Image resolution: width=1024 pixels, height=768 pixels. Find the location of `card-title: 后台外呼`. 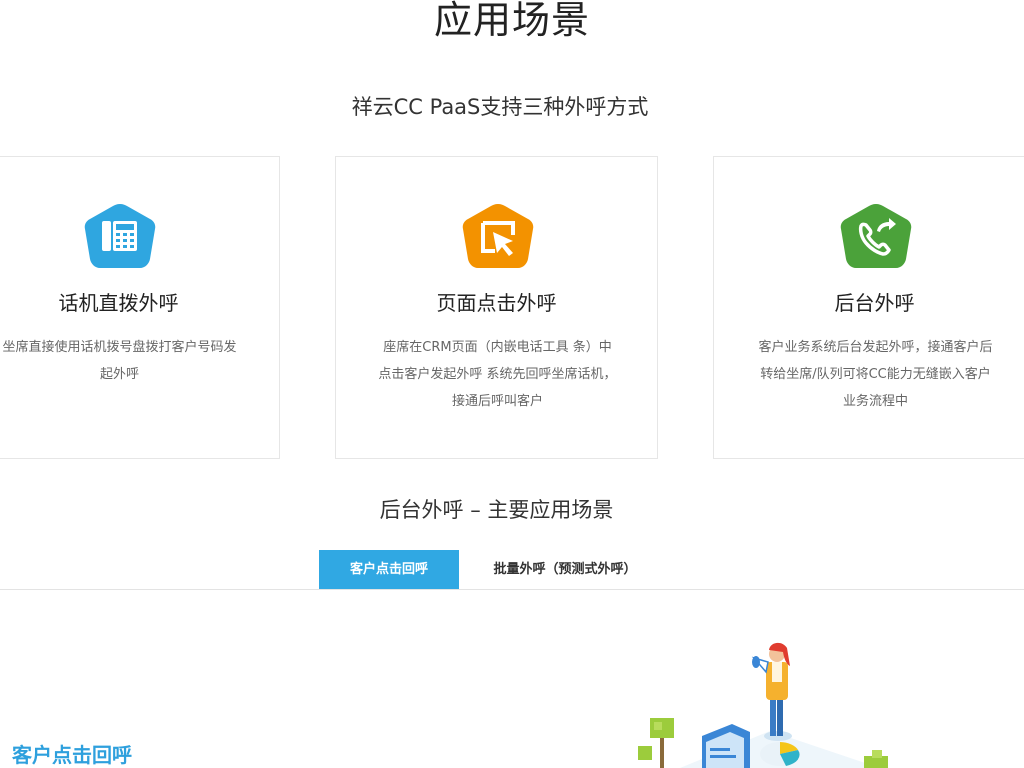

card-title: 后台外呼 is located at coordinates (874, 303).